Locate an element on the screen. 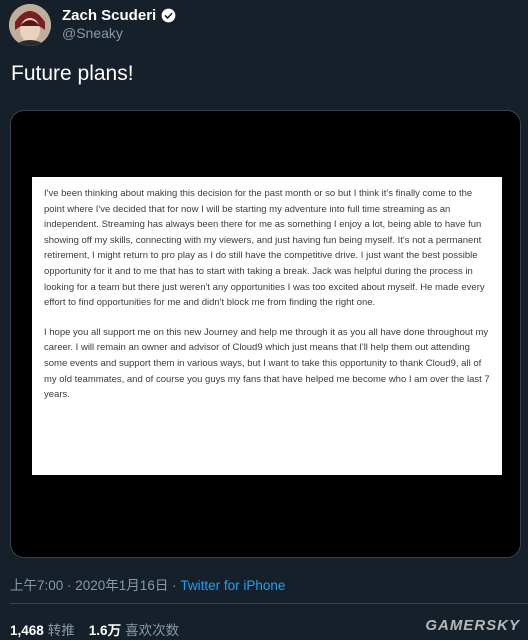 The height and width of the screenshot is (640, 528). verified-badge-icon is located at coordinates (168, 15).